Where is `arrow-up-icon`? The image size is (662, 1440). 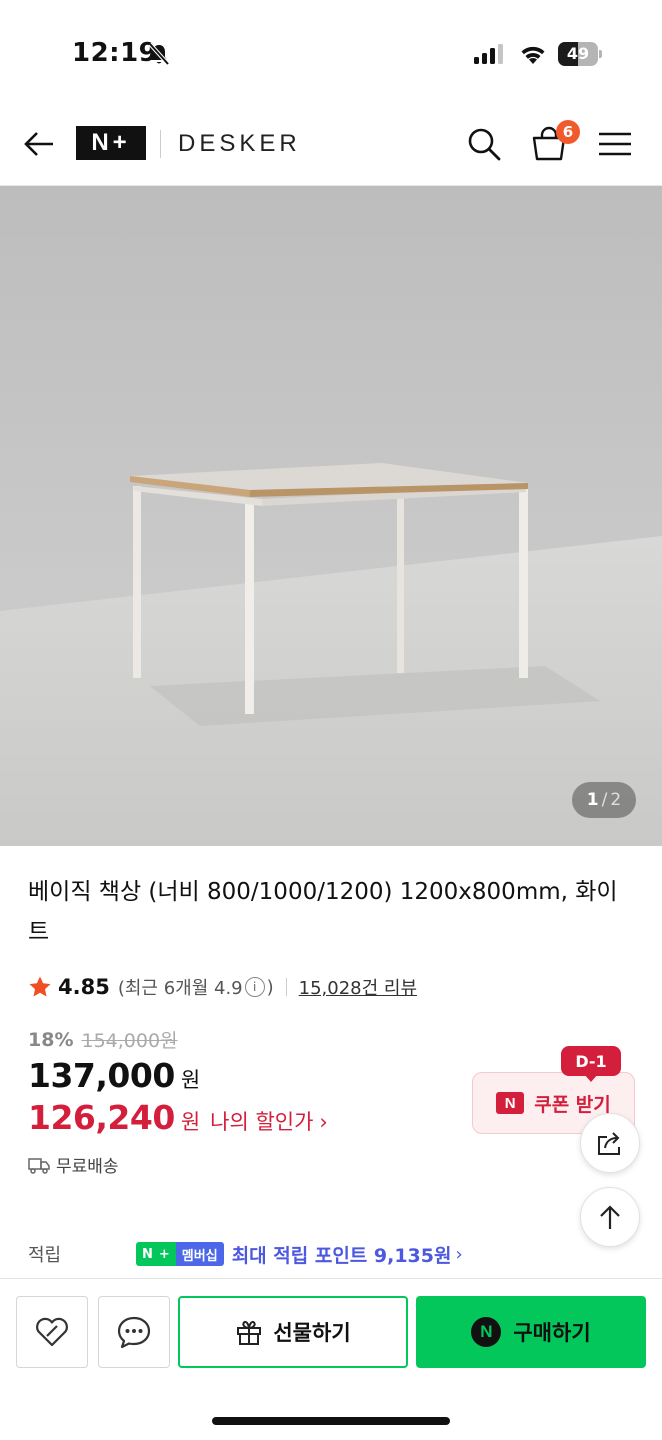
arrow-up-icon is located at coordinates (610, 1217).